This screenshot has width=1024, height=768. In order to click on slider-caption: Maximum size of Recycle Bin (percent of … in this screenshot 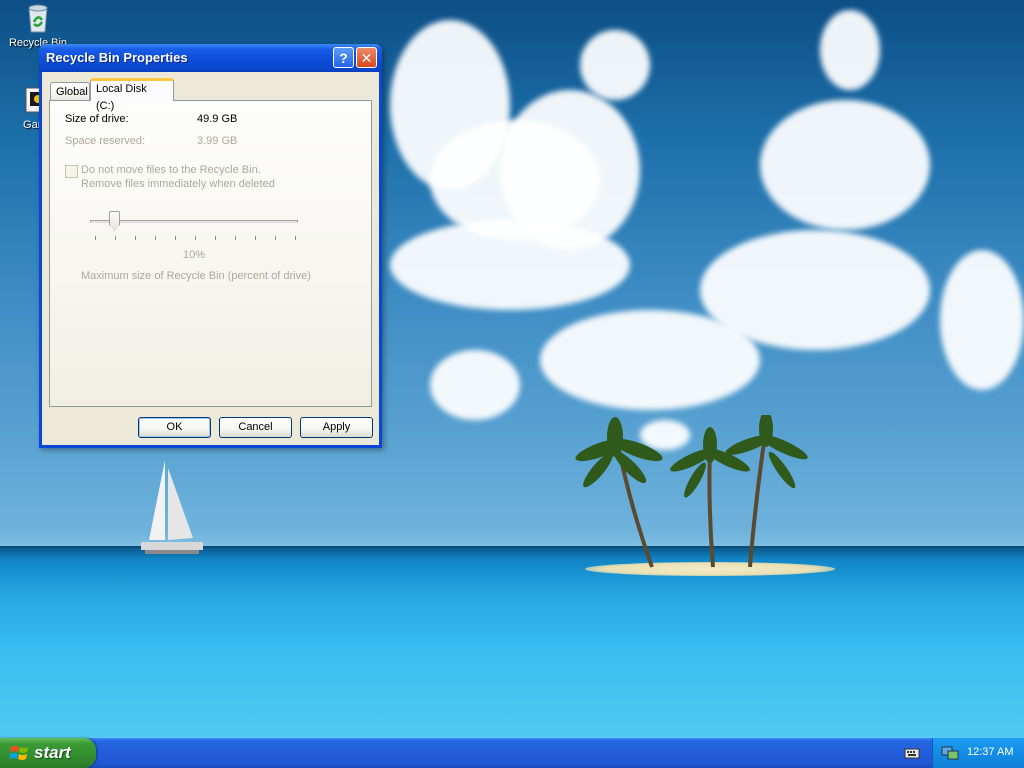, I will do `click(196, 276)`.